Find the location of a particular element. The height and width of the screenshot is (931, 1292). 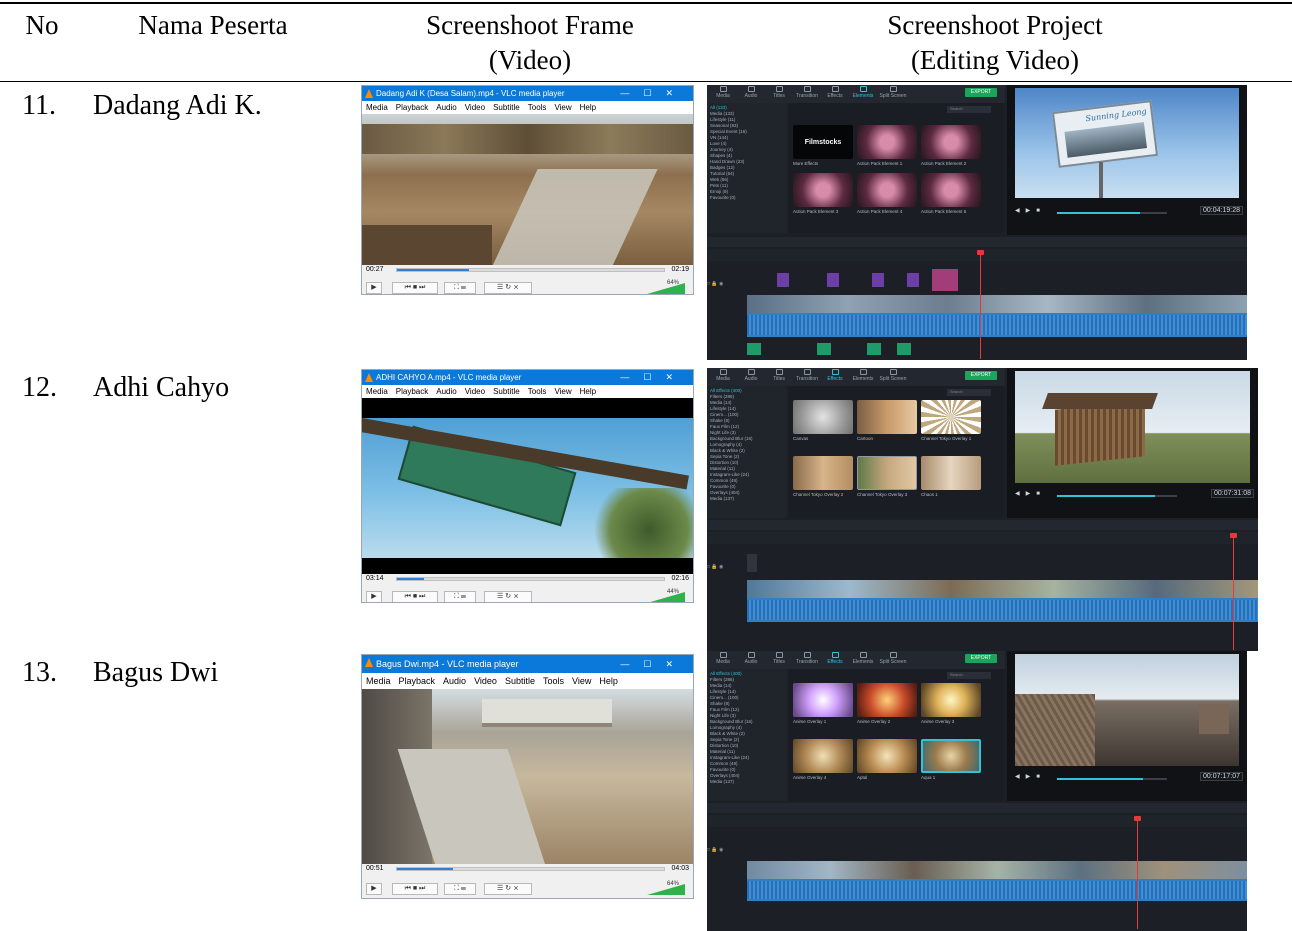

preview-controls: ◀▶■ 00:07:31:08 is located at coordinates (1132, 495).